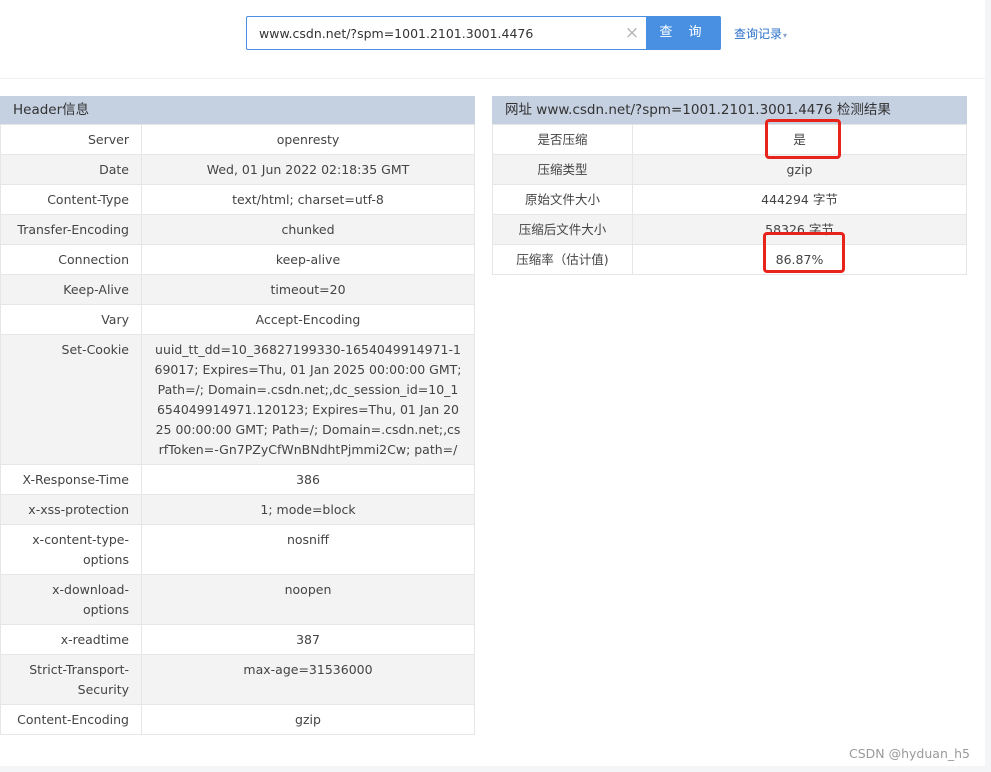  I want to click on table-row: Connection keep-alive, so click(237, 259).